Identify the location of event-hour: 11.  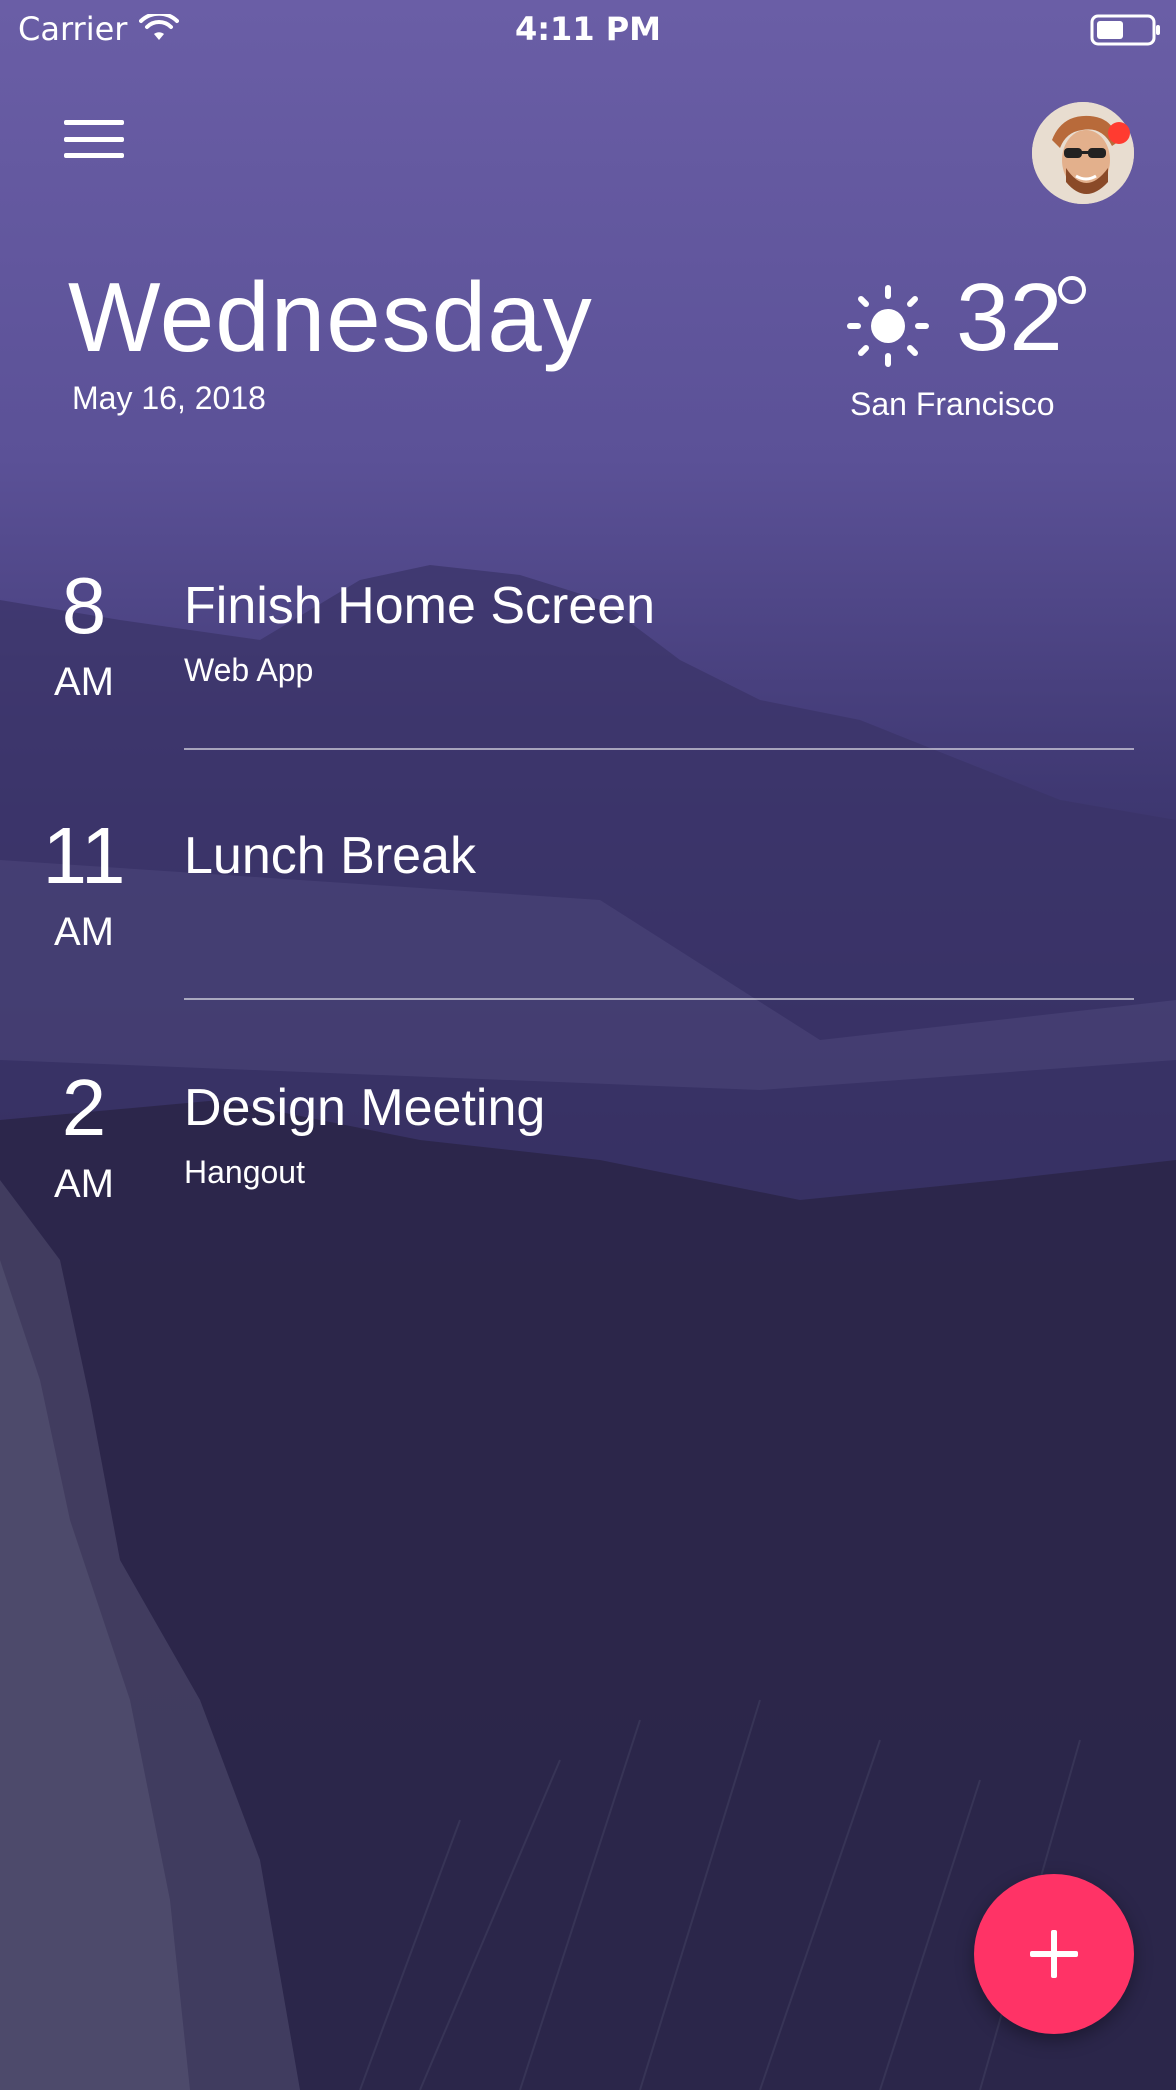
(84, 855).